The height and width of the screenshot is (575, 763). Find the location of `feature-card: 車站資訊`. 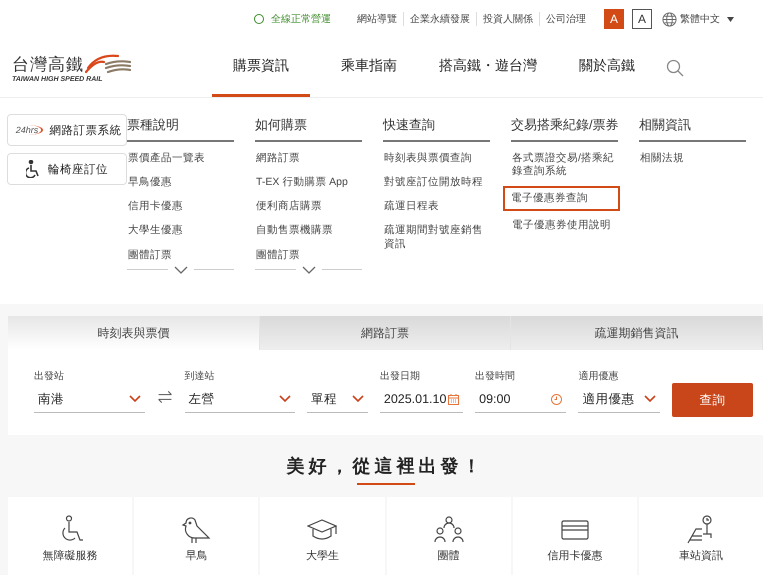

feature-card: 車站資訊 is located at coordinates (700, 536).